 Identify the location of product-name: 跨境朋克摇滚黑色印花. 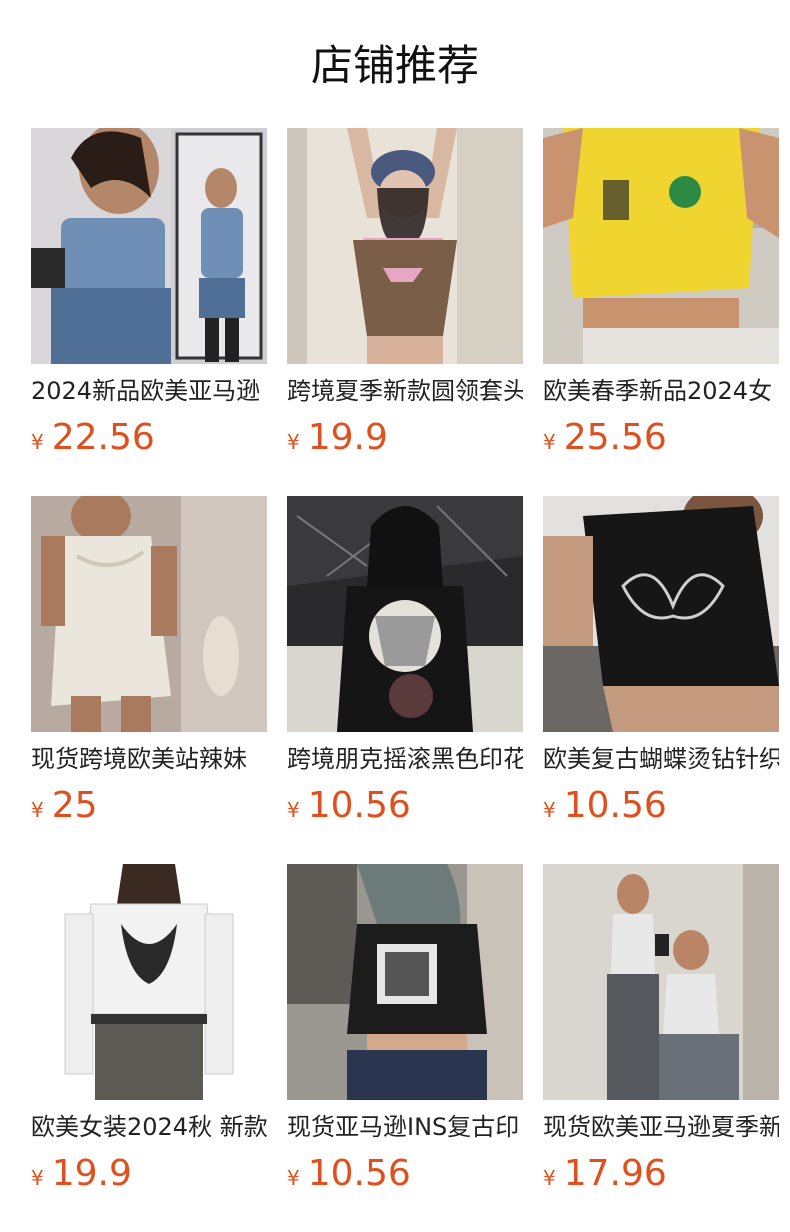
(405, 759).